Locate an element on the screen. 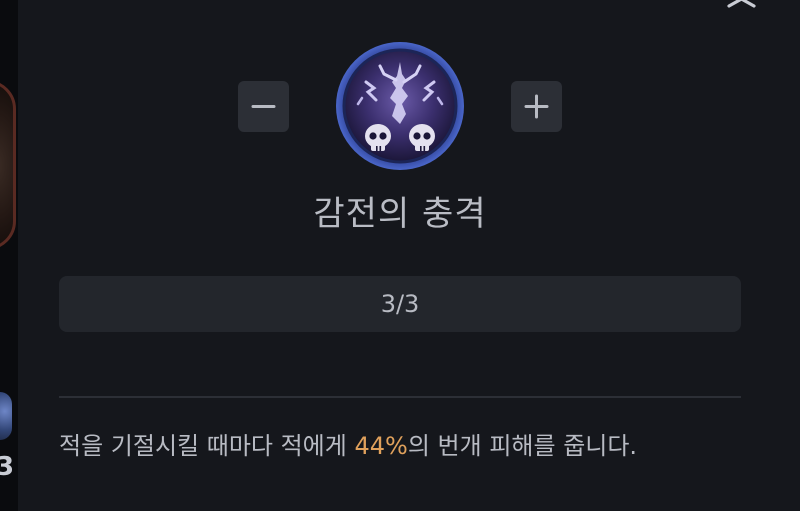  rank-indicator: 3/3 is located at coordinates (400, 304).